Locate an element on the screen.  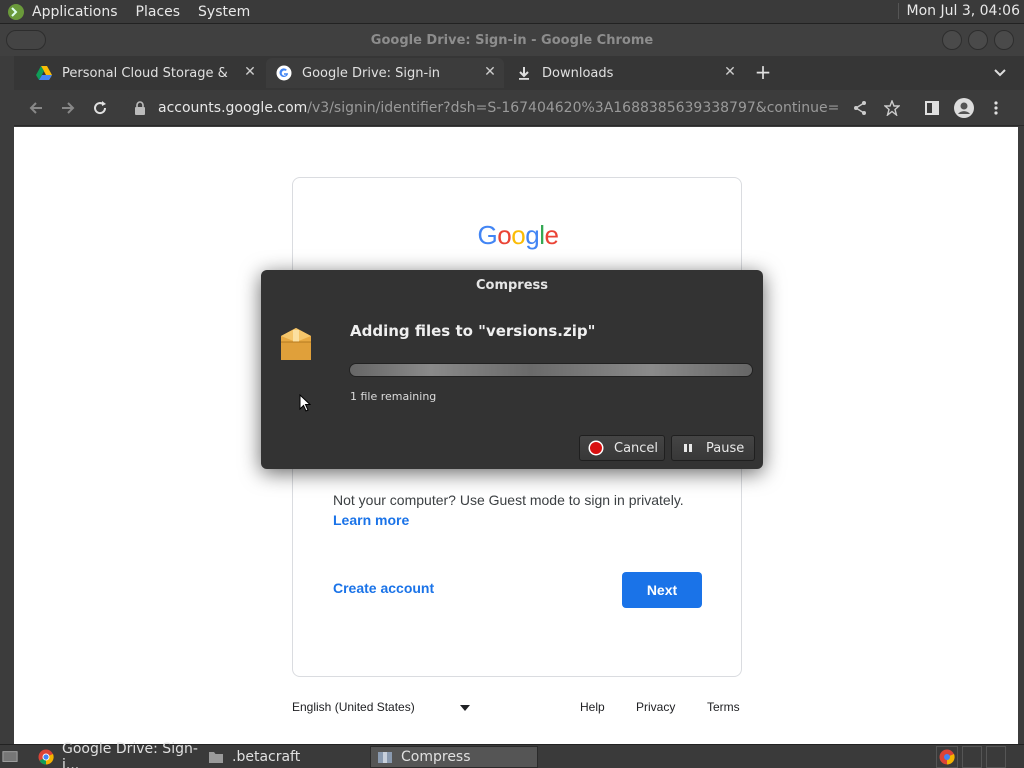
progress-bar is located at coordinates (551, 370).